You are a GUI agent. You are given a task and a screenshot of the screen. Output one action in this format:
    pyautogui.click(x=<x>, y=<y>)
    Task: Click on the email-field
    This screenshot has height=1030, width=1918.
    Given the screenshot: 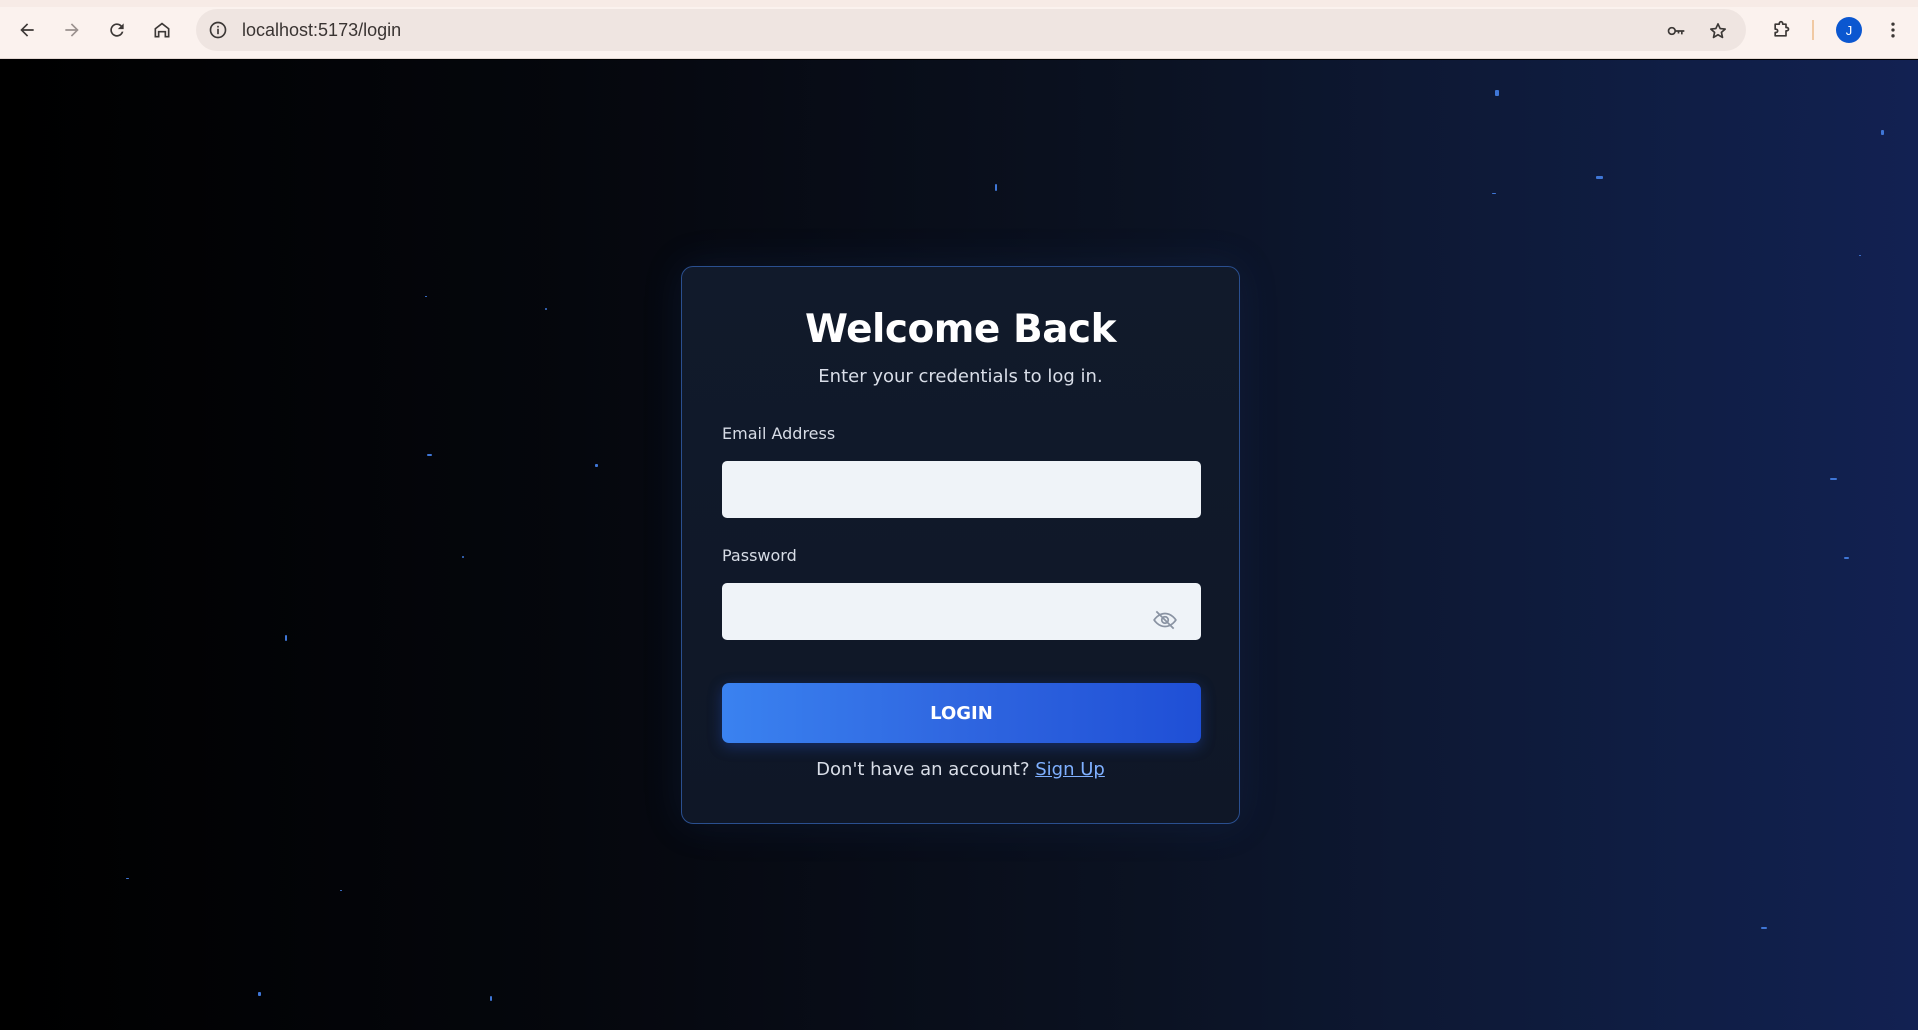 What is the action you would take?
    pyautogui.click(x=961, y=489)
    